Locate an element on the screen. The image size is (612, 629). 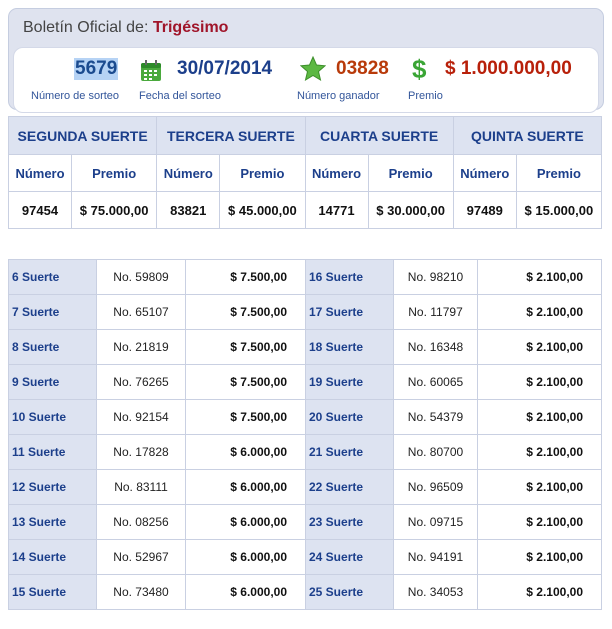
header-segunda: SEGUNDA SUERTE is located at coordinates (82, 135).